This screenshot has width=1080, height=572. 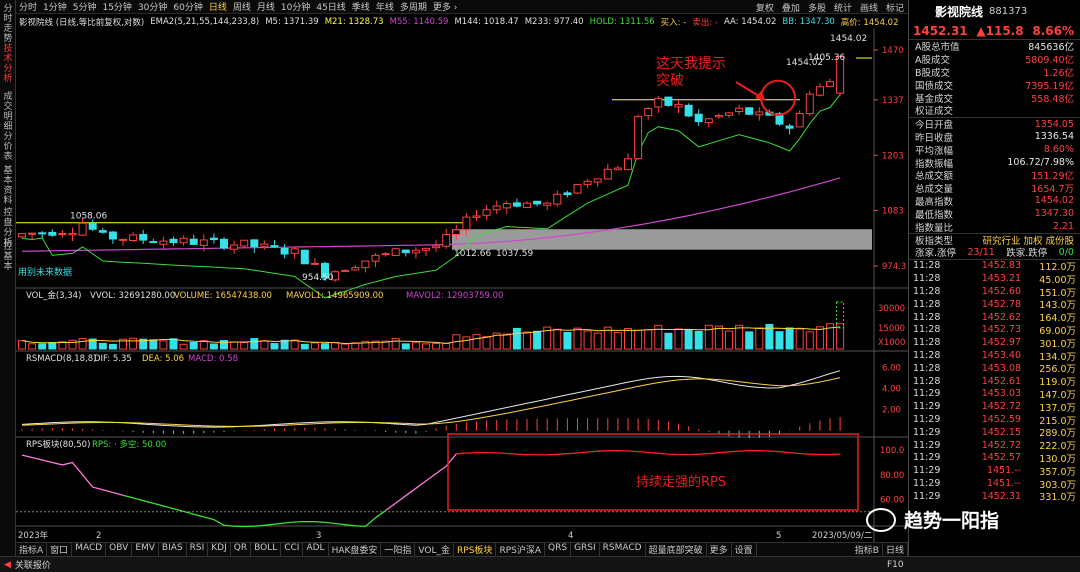 I want to click on tool-button-3: 统计, so click(x=843, y=7).